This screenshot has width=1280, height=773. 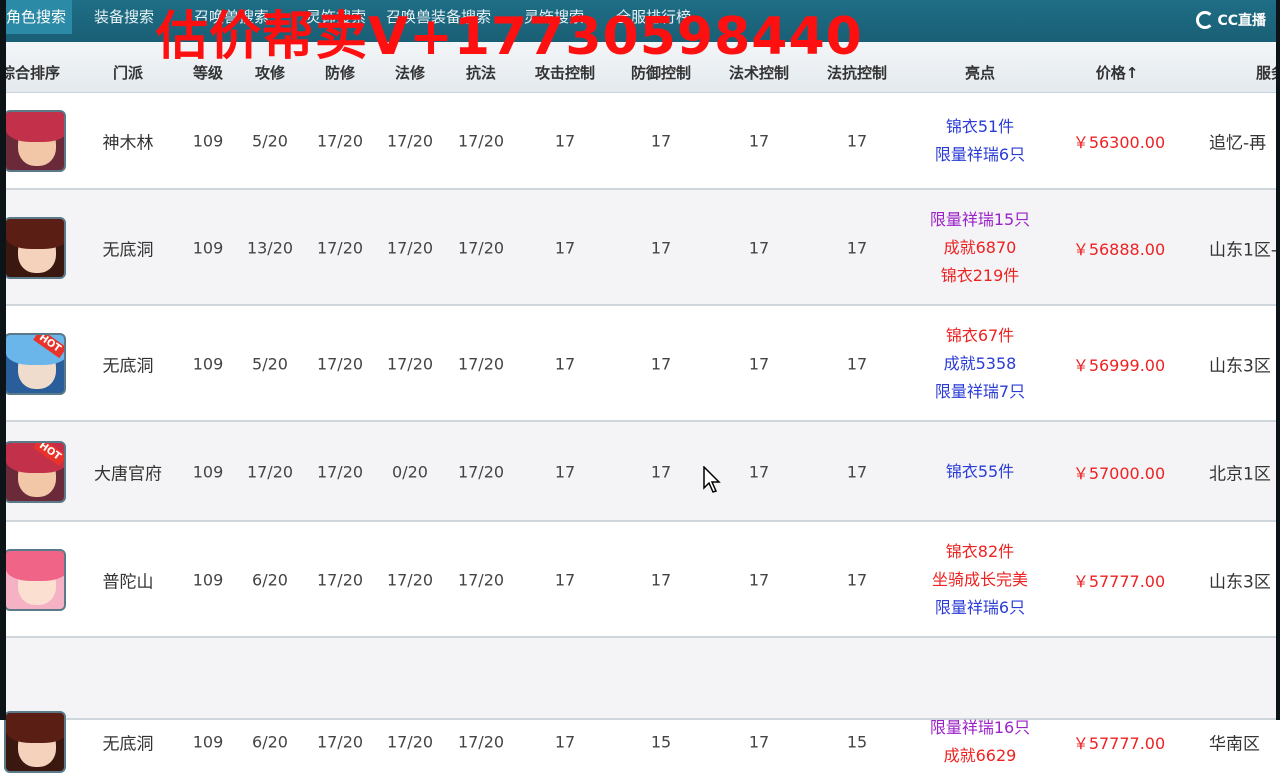 I want to click on col-highlights: 亮点, so click(x=980, y=73).